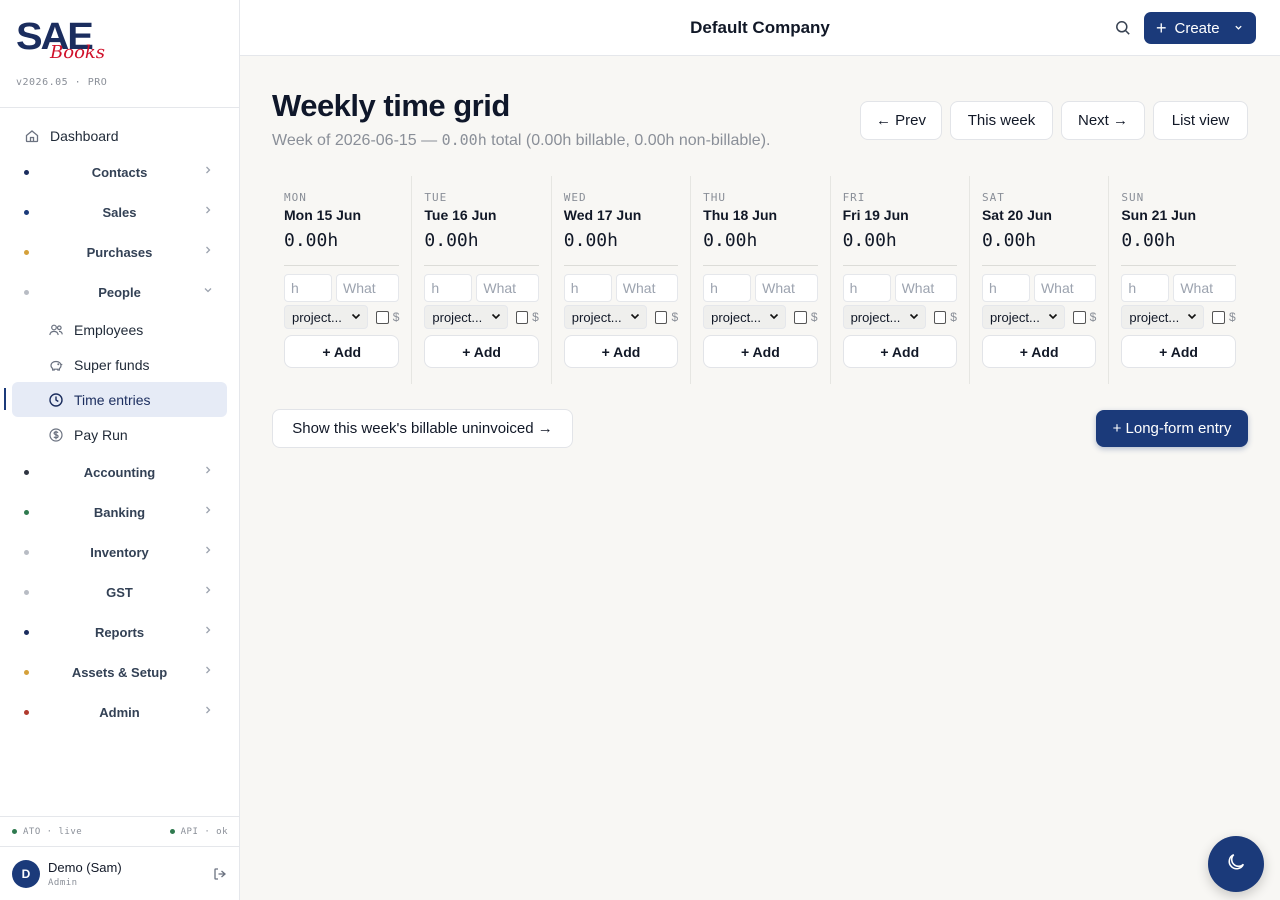  Describe the element at coordinates (66, 42) in the screenshot. I see `logo: SAE Books` at that location.